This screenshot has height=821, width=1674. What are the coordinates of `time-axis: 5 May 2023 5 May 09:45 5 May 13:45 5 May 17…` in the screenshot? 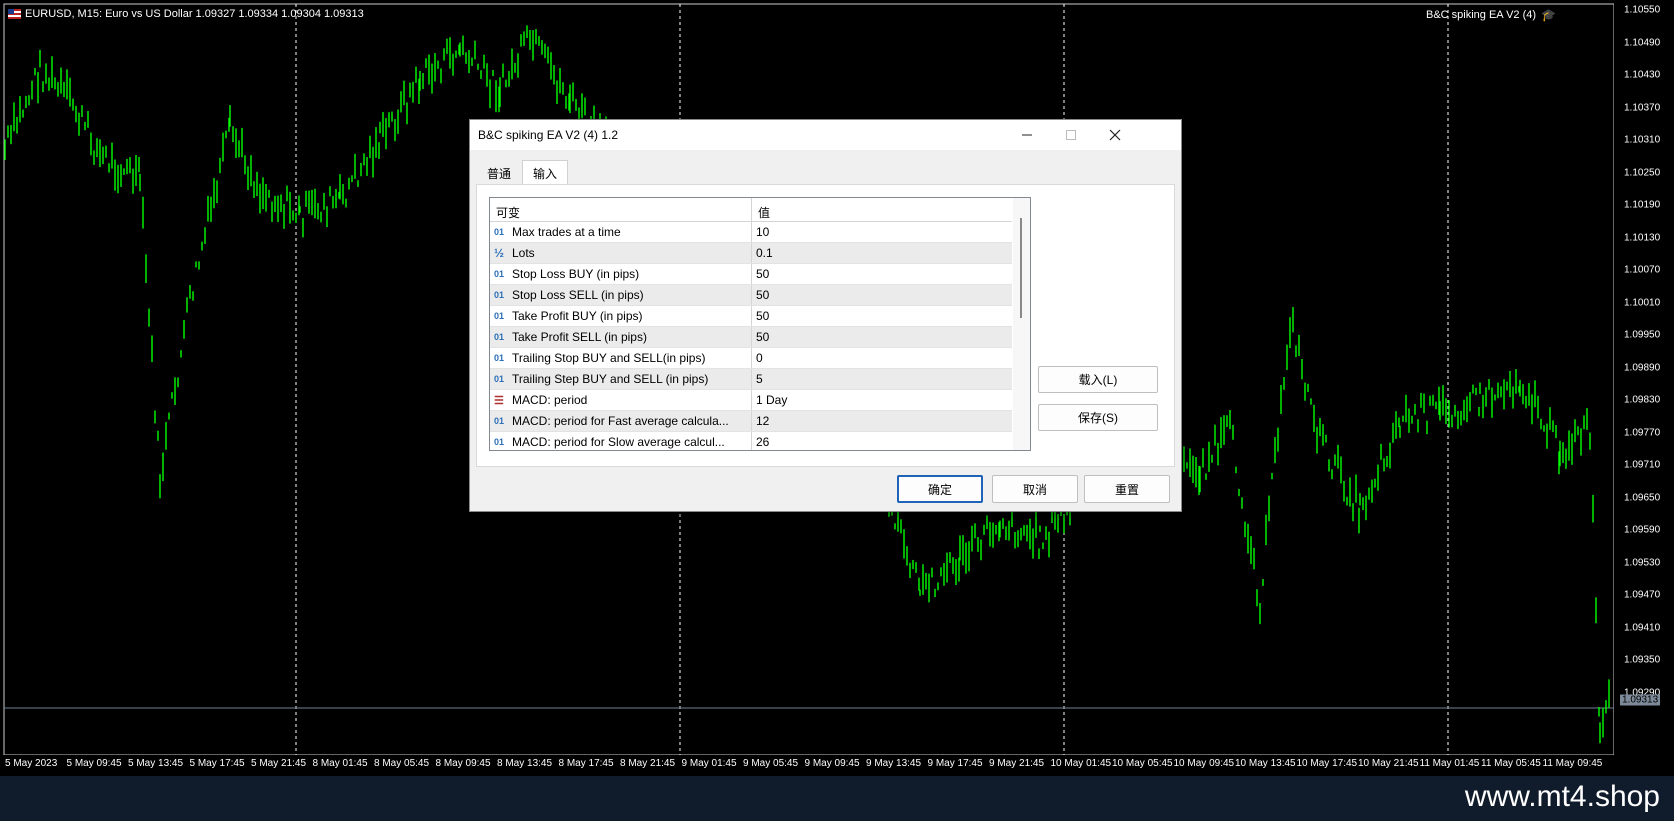 It's located at (807, 765).